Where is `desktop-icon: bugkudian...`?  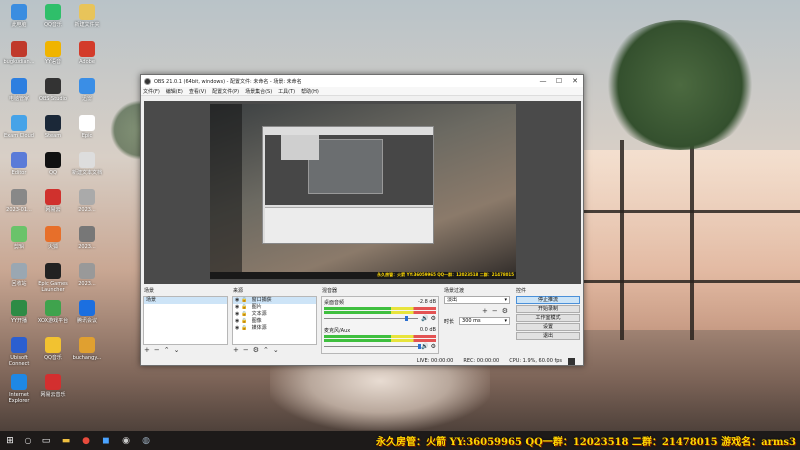
desktop-icon: bugkudian... is located at coordinates (19, 53).